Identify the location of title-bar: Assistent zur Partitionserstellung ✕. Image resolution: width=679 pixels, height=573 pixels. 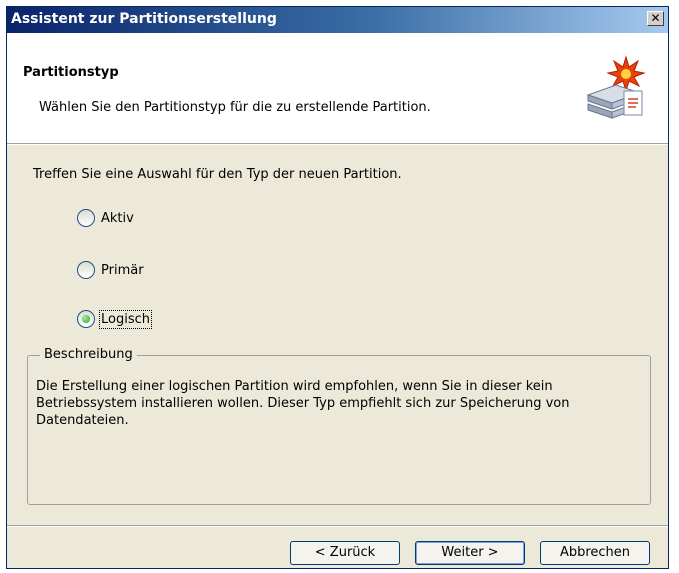
(337, 20).